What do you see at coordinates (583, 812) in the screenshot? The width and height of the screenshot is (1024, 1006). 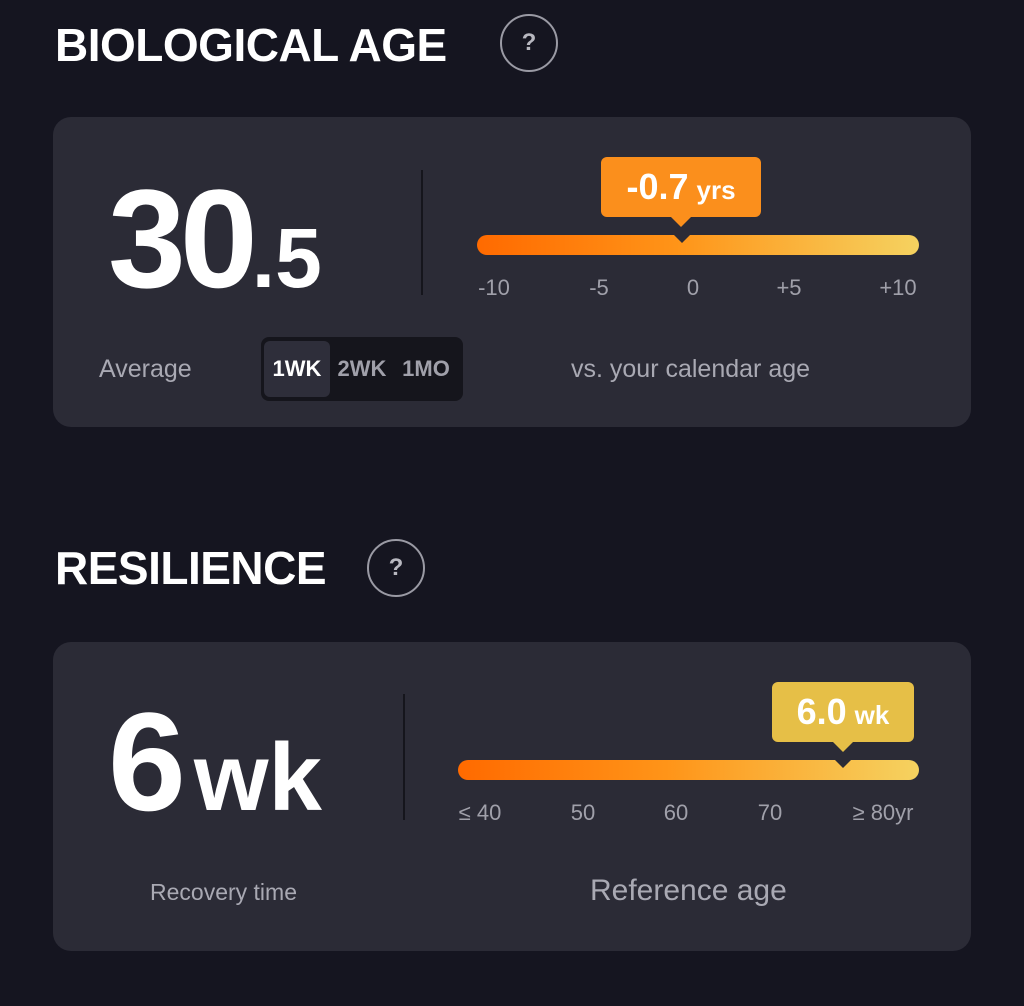 I see `resilience-tick: 50` at bounding box center [583, 812].